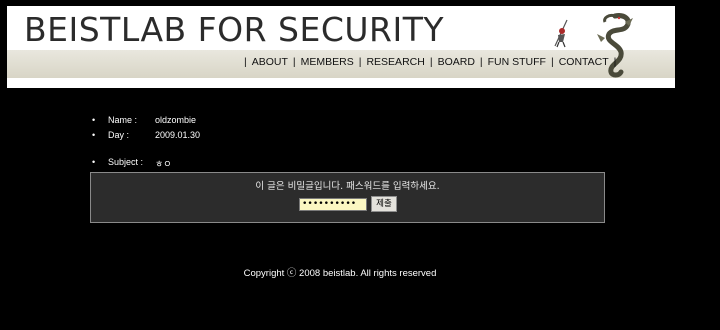 This screenshot has width=720, height=330. What do you see at coordinates (333, 204) in the screenshot?
I see `password-input: ••••••••••` at bounding box center [333, 204].